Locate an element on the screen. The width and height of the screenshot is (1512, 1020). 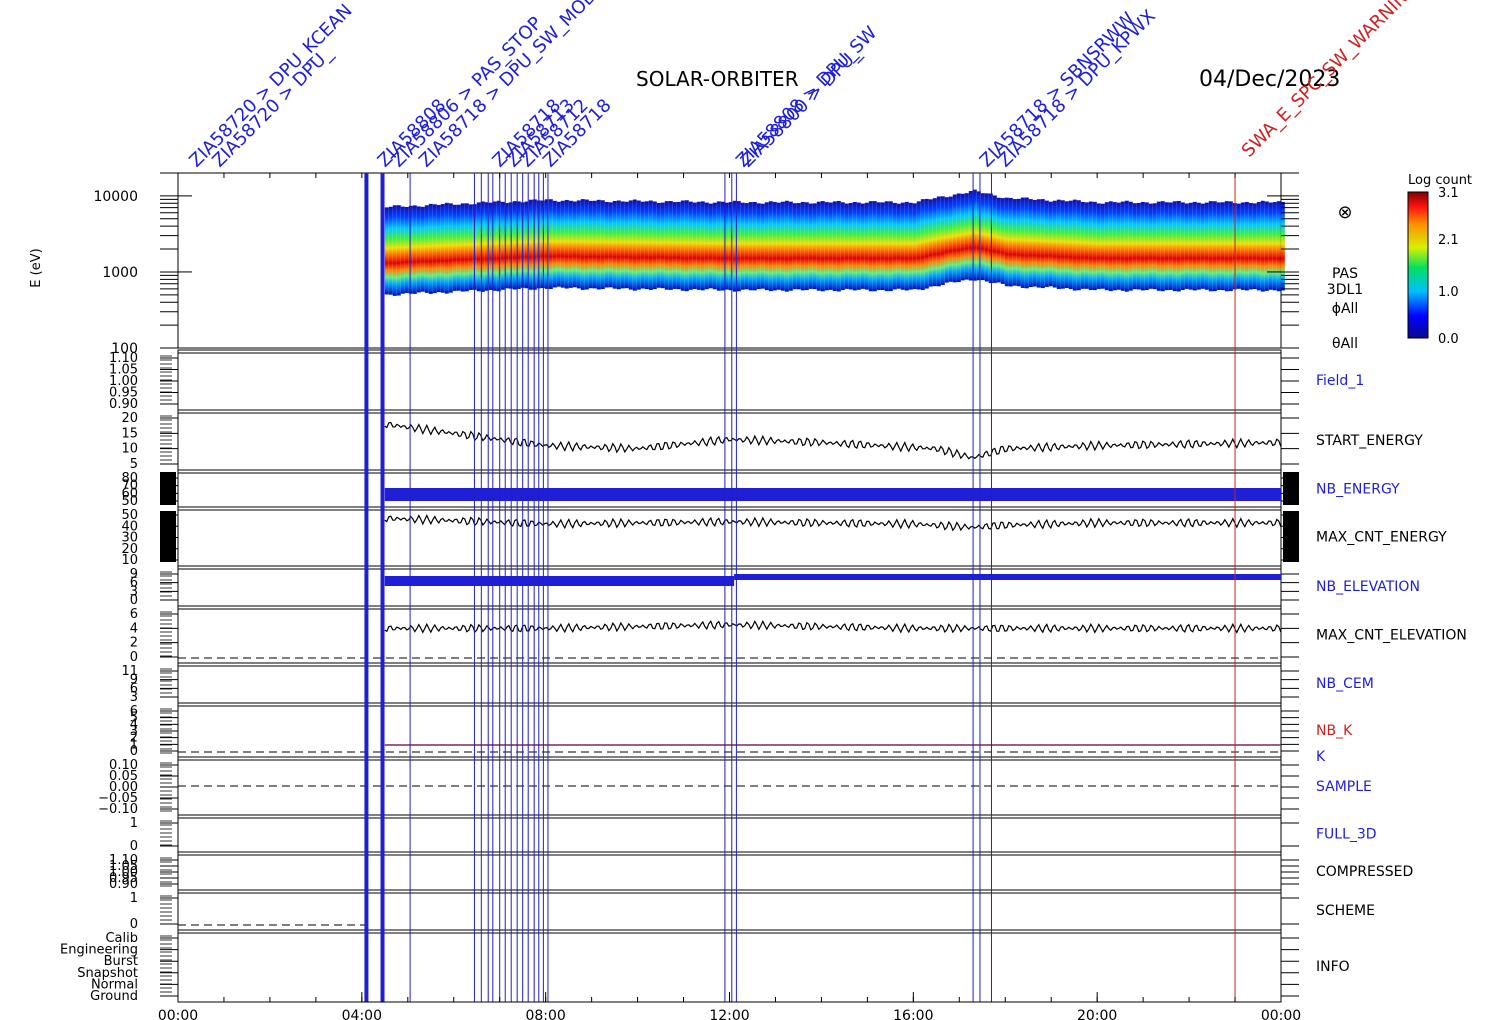
spectrogram-ylabel: E (eV) is located at coordinates (36, 267).